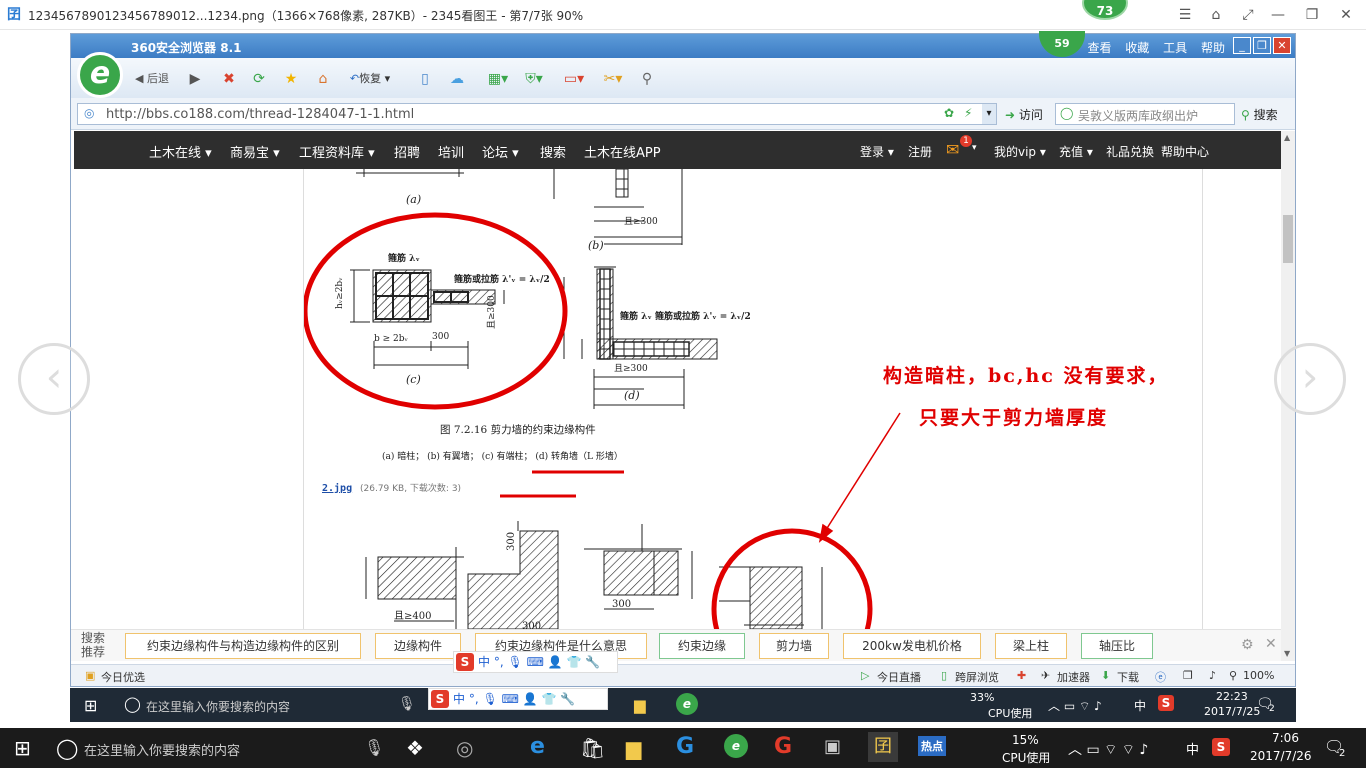 The image size is (1366, 768). Describe the element at coordinates (932, 746) in the screenshot. I see `hot-news-icon: 热点` at that location.